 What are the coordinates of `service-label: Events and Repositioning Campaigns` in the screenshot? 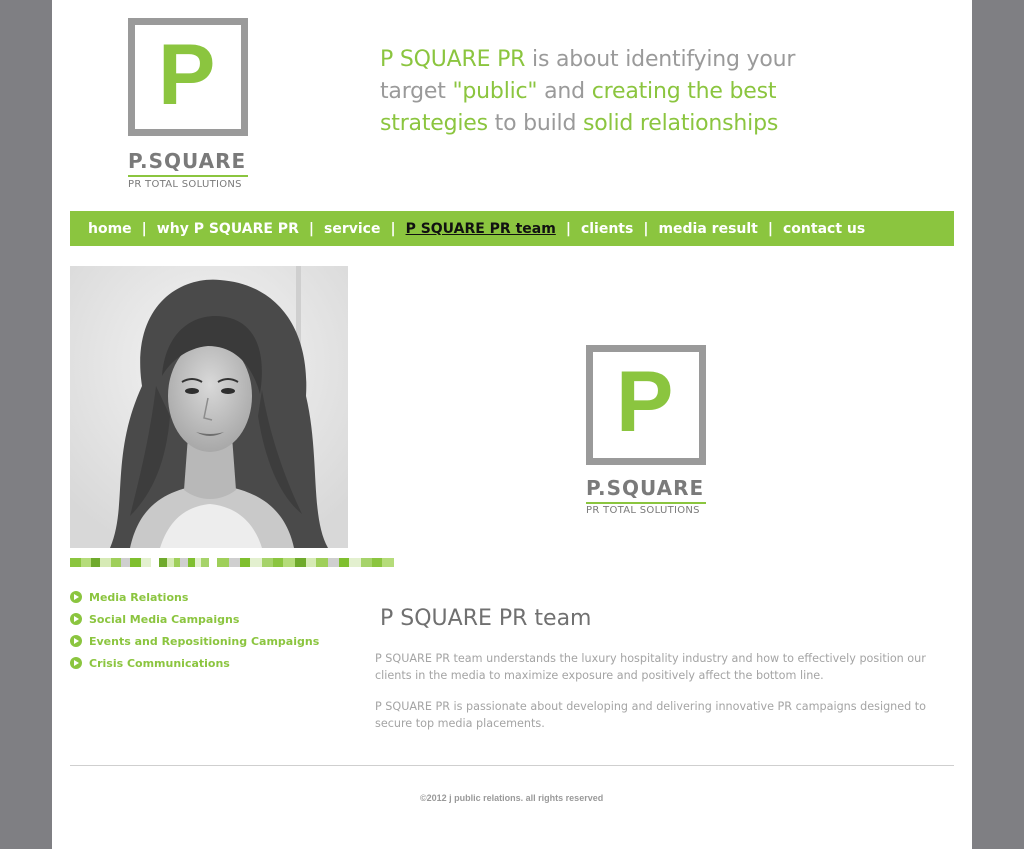 It's located at (204, 641).